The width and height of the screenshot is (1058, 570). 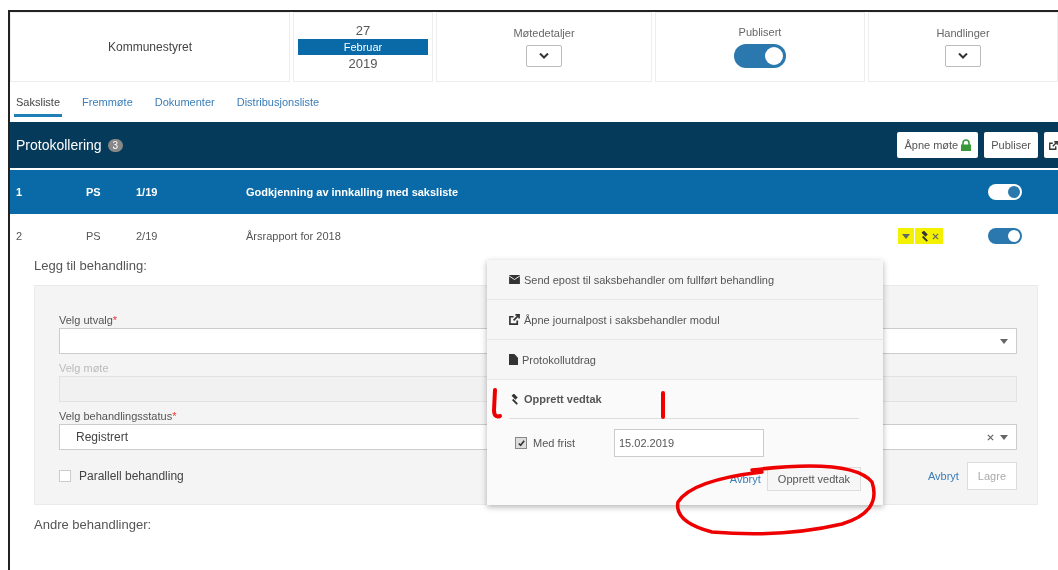 I want to click on case-number: 1/19, so click(x=147, y=192).